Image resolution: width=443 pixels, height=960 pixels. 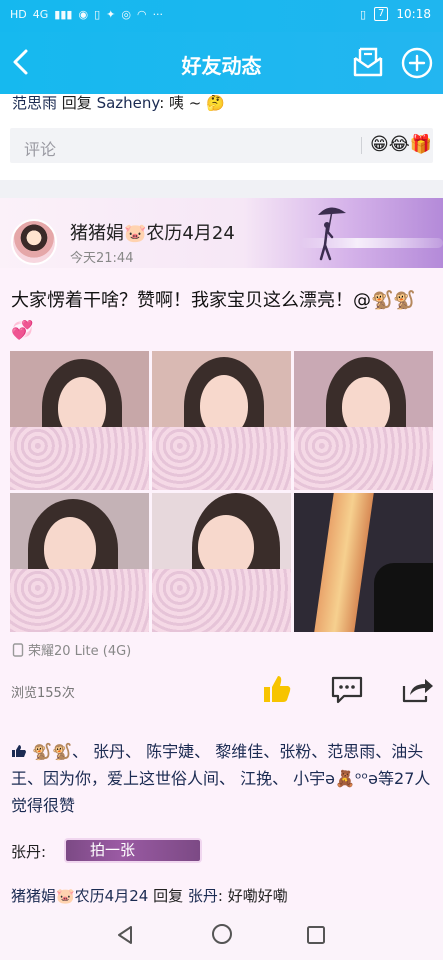 I want to click on share-button, so click(x=418, y=689).